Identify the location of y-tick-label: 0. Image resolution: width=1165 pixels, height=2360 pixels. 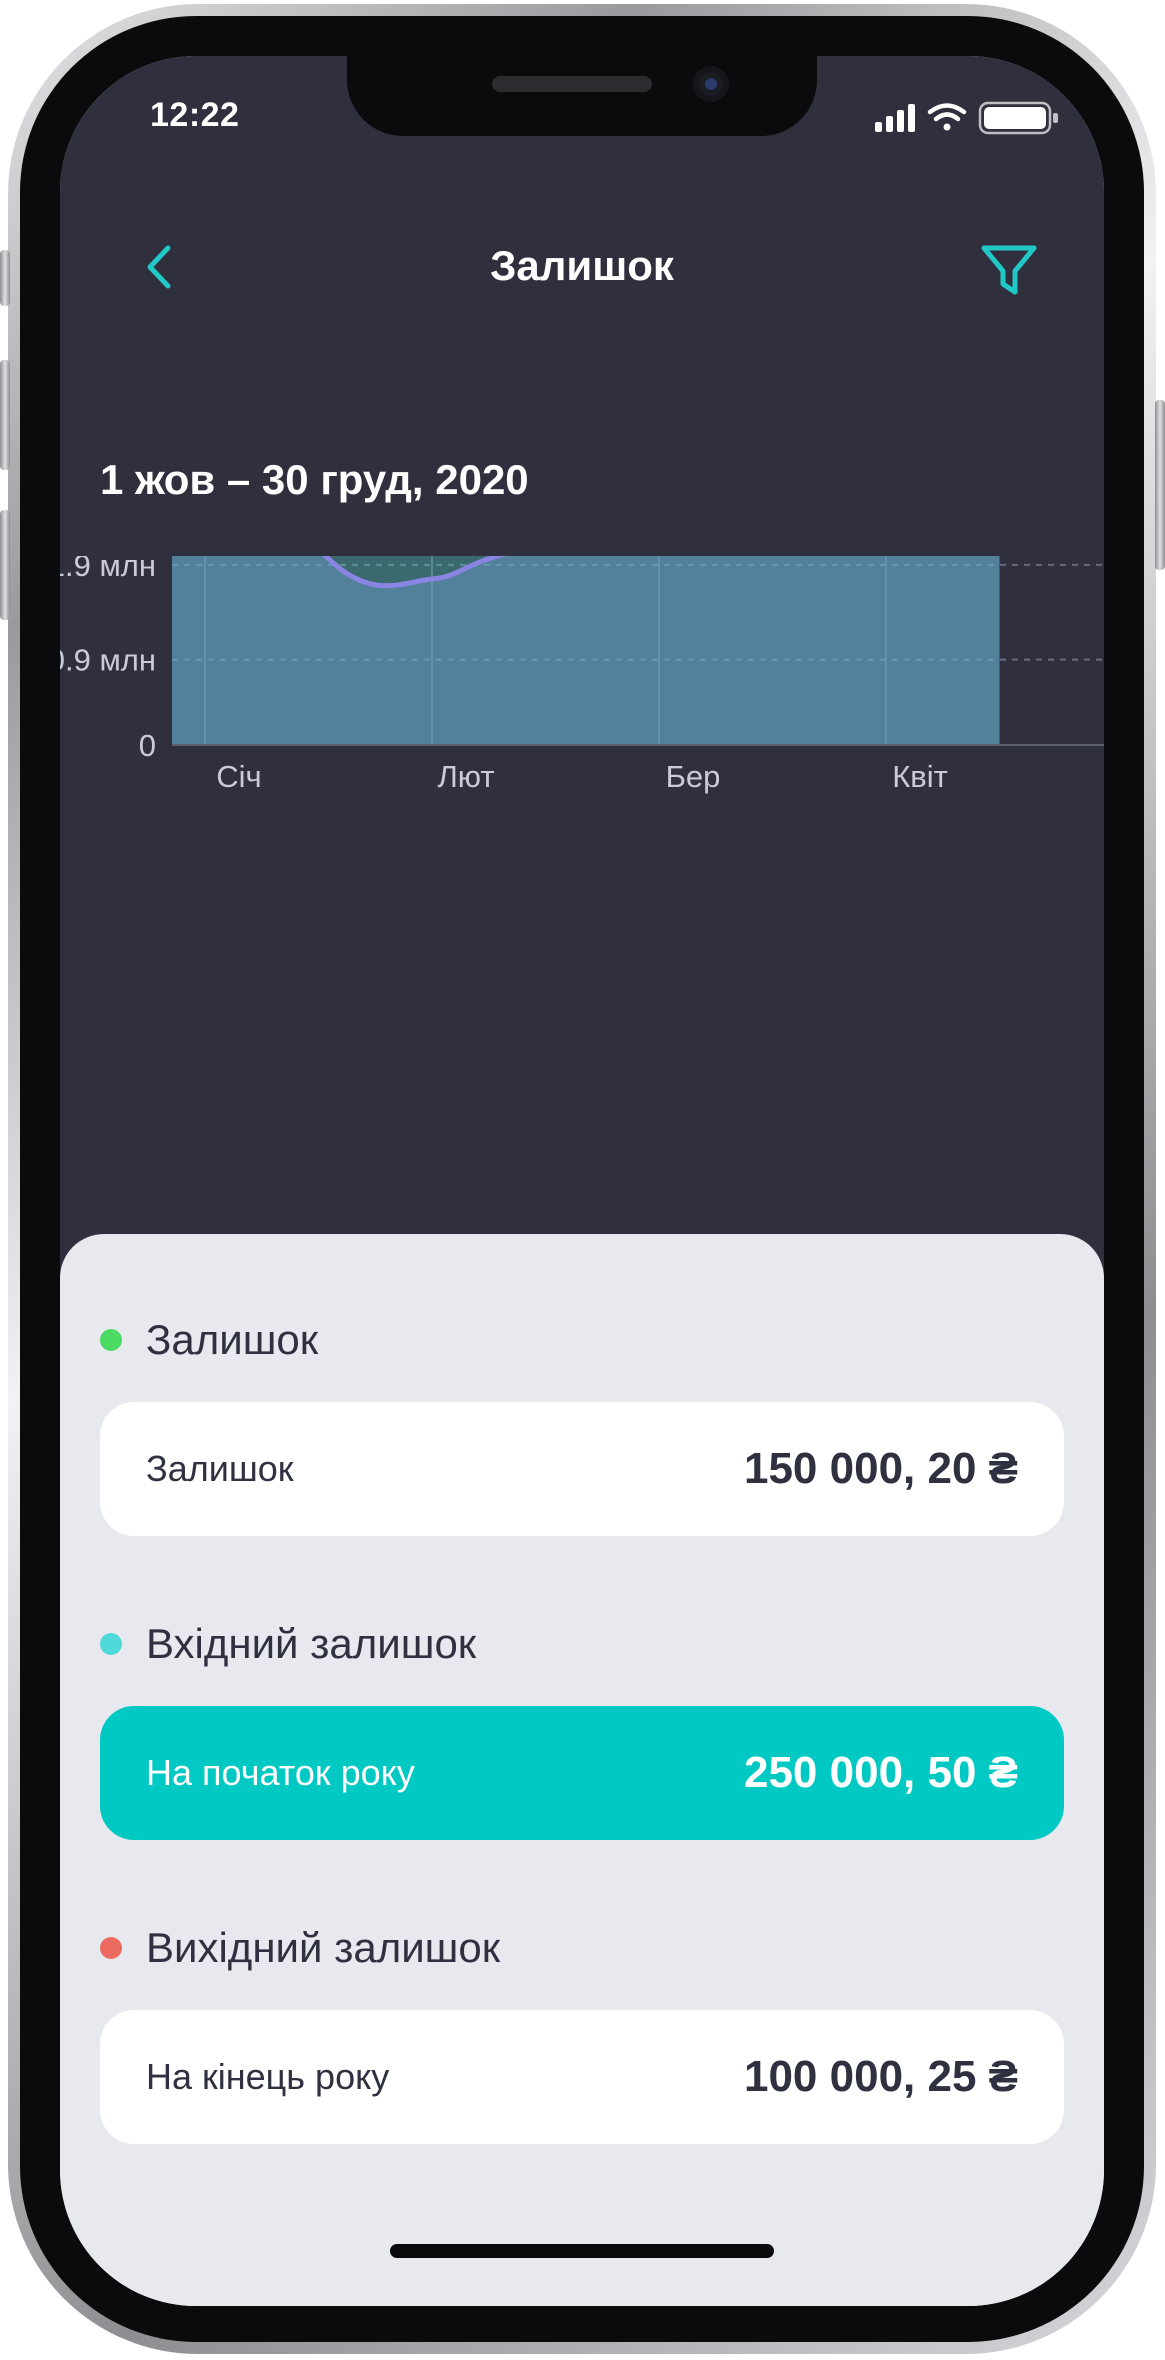
(147, 745).